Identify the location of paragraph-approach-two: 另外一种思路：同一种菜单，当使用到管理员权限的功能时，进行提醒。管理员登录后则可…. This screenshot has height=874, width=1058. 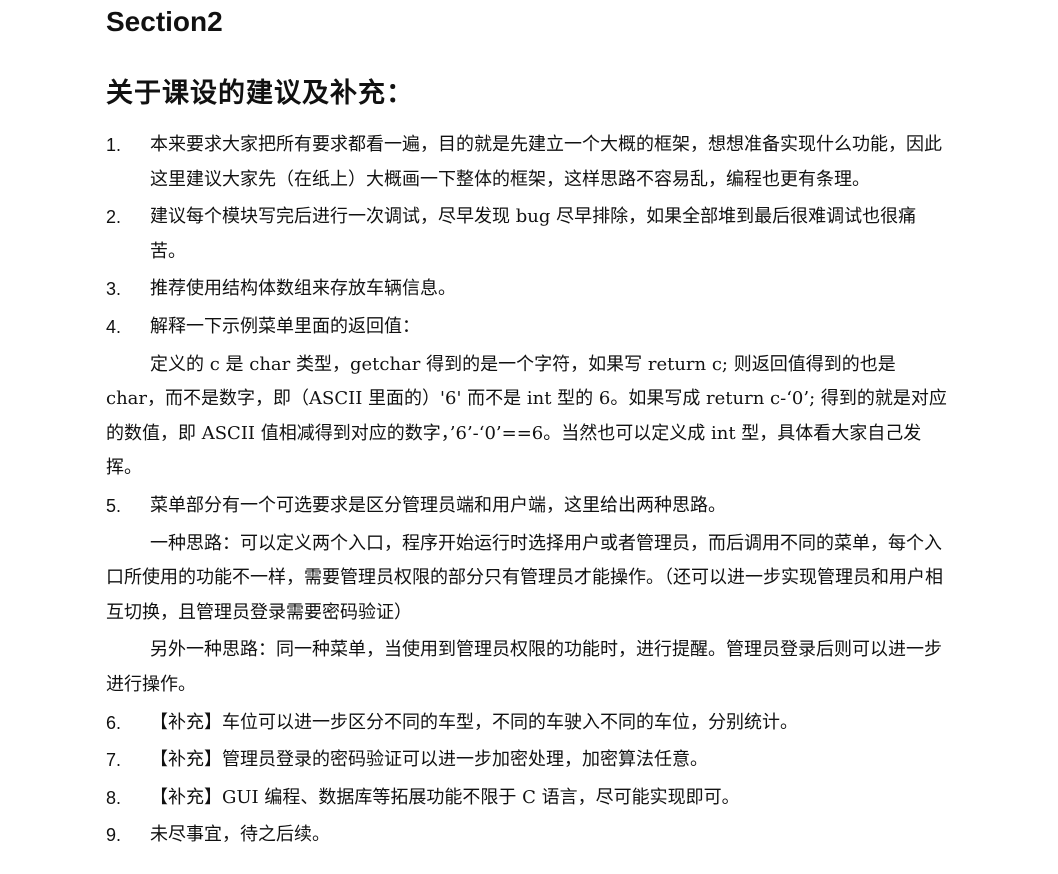
(524, 667).